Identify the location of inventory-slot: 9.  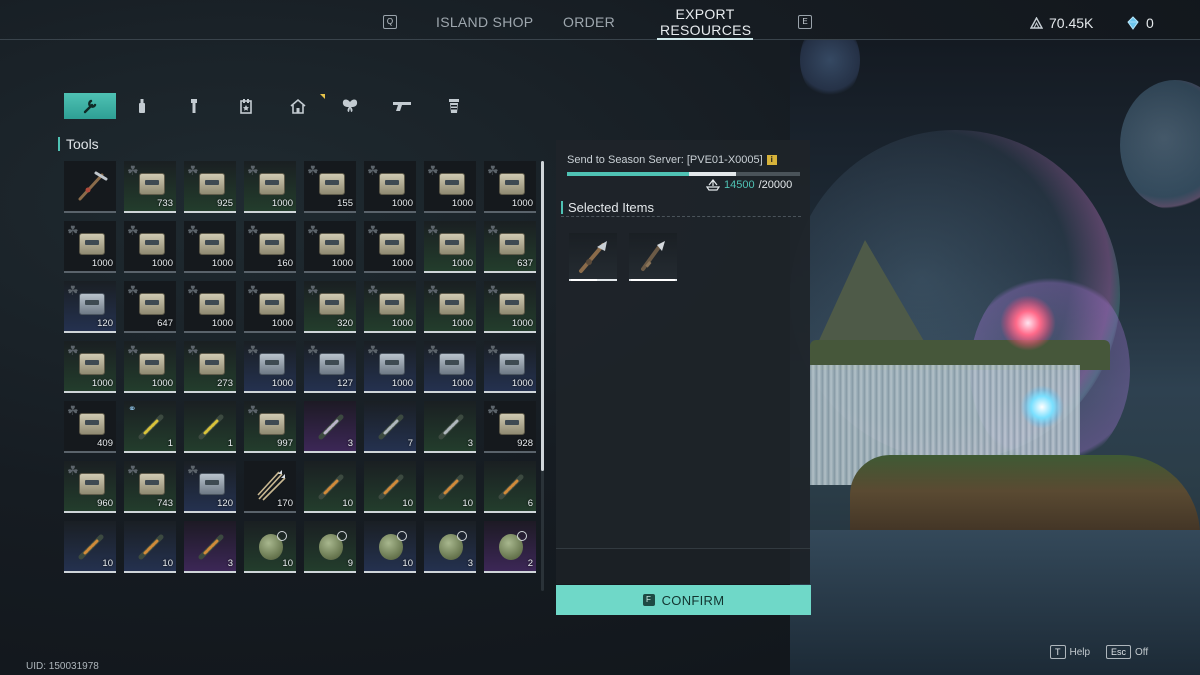
(330, 547).